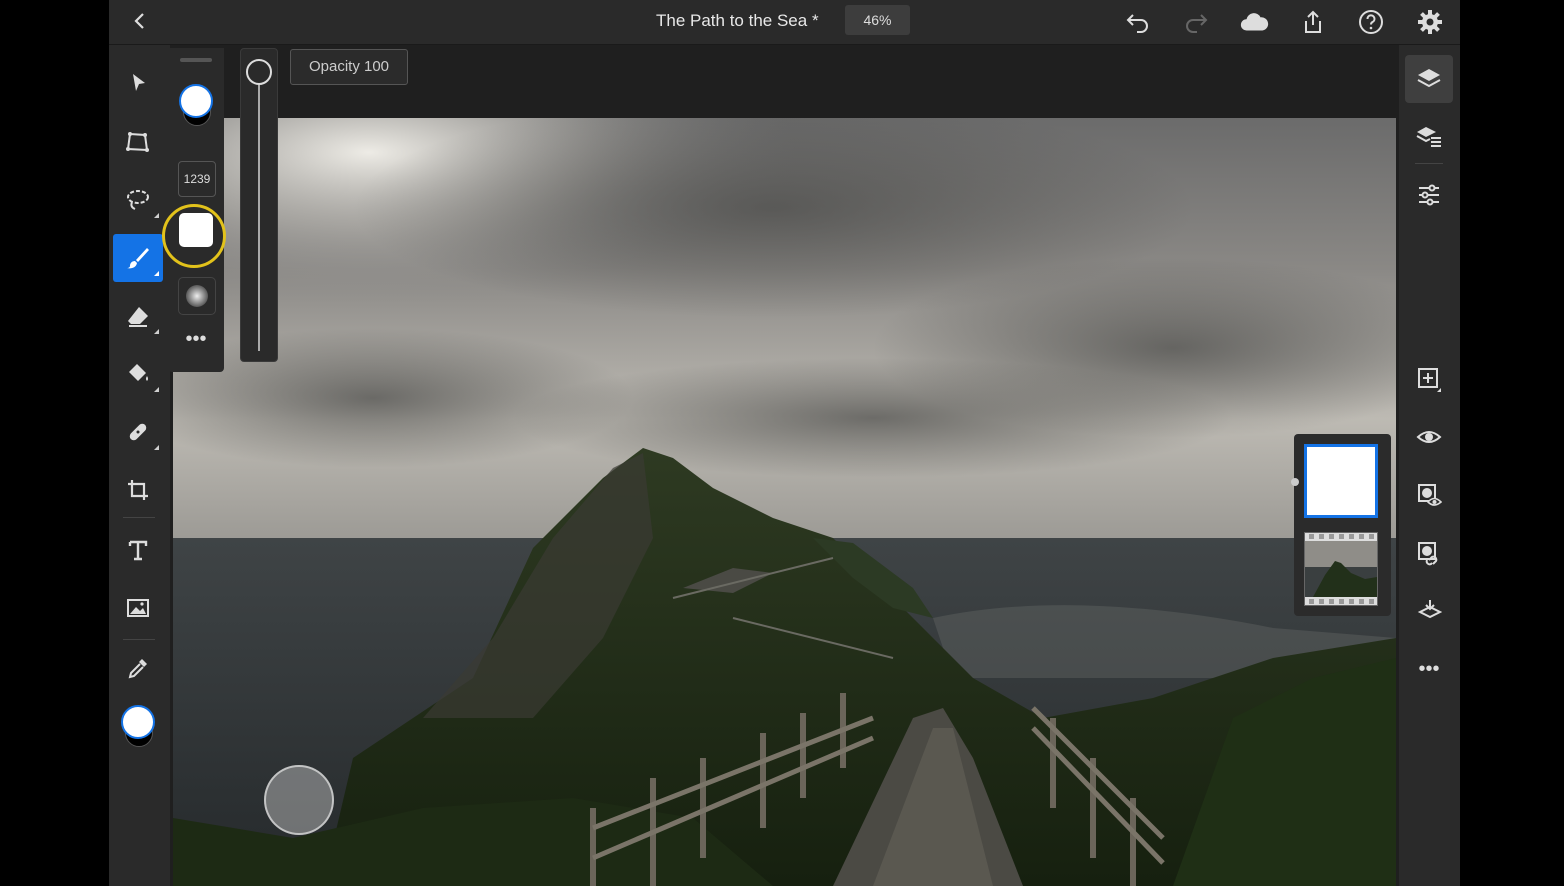  I want to click on back-button, so click(140, 21).